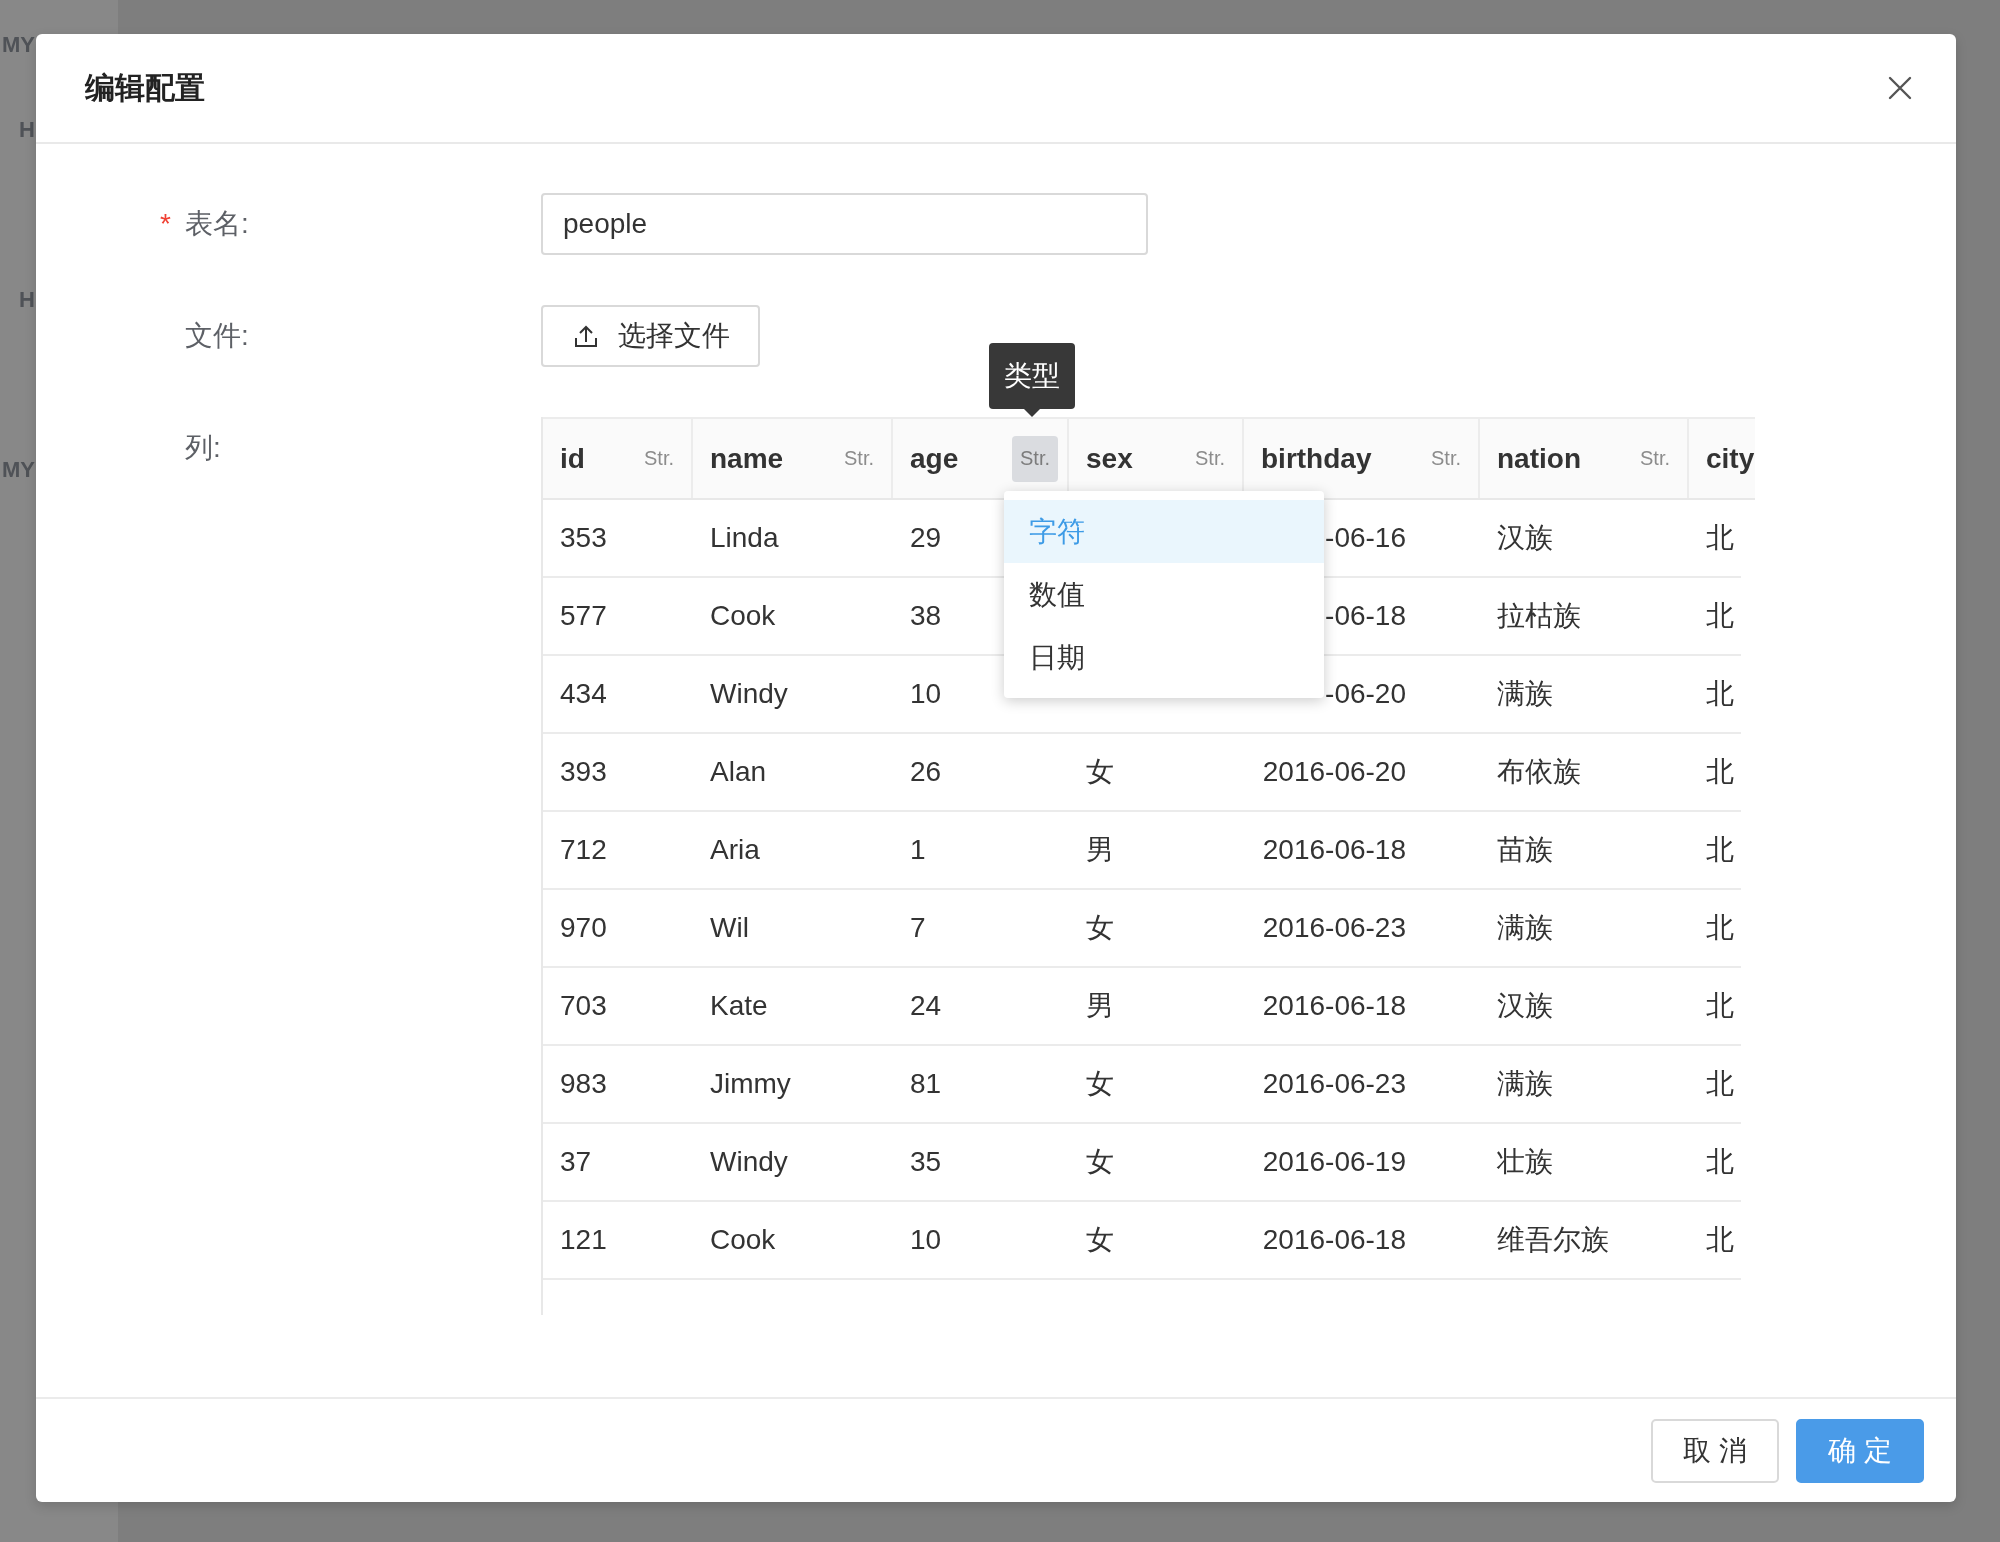 The image size is (2000, 1542). Describe the element at coordinates (918, 850) in the screenshot. I see `cell-text: 1` at that location.